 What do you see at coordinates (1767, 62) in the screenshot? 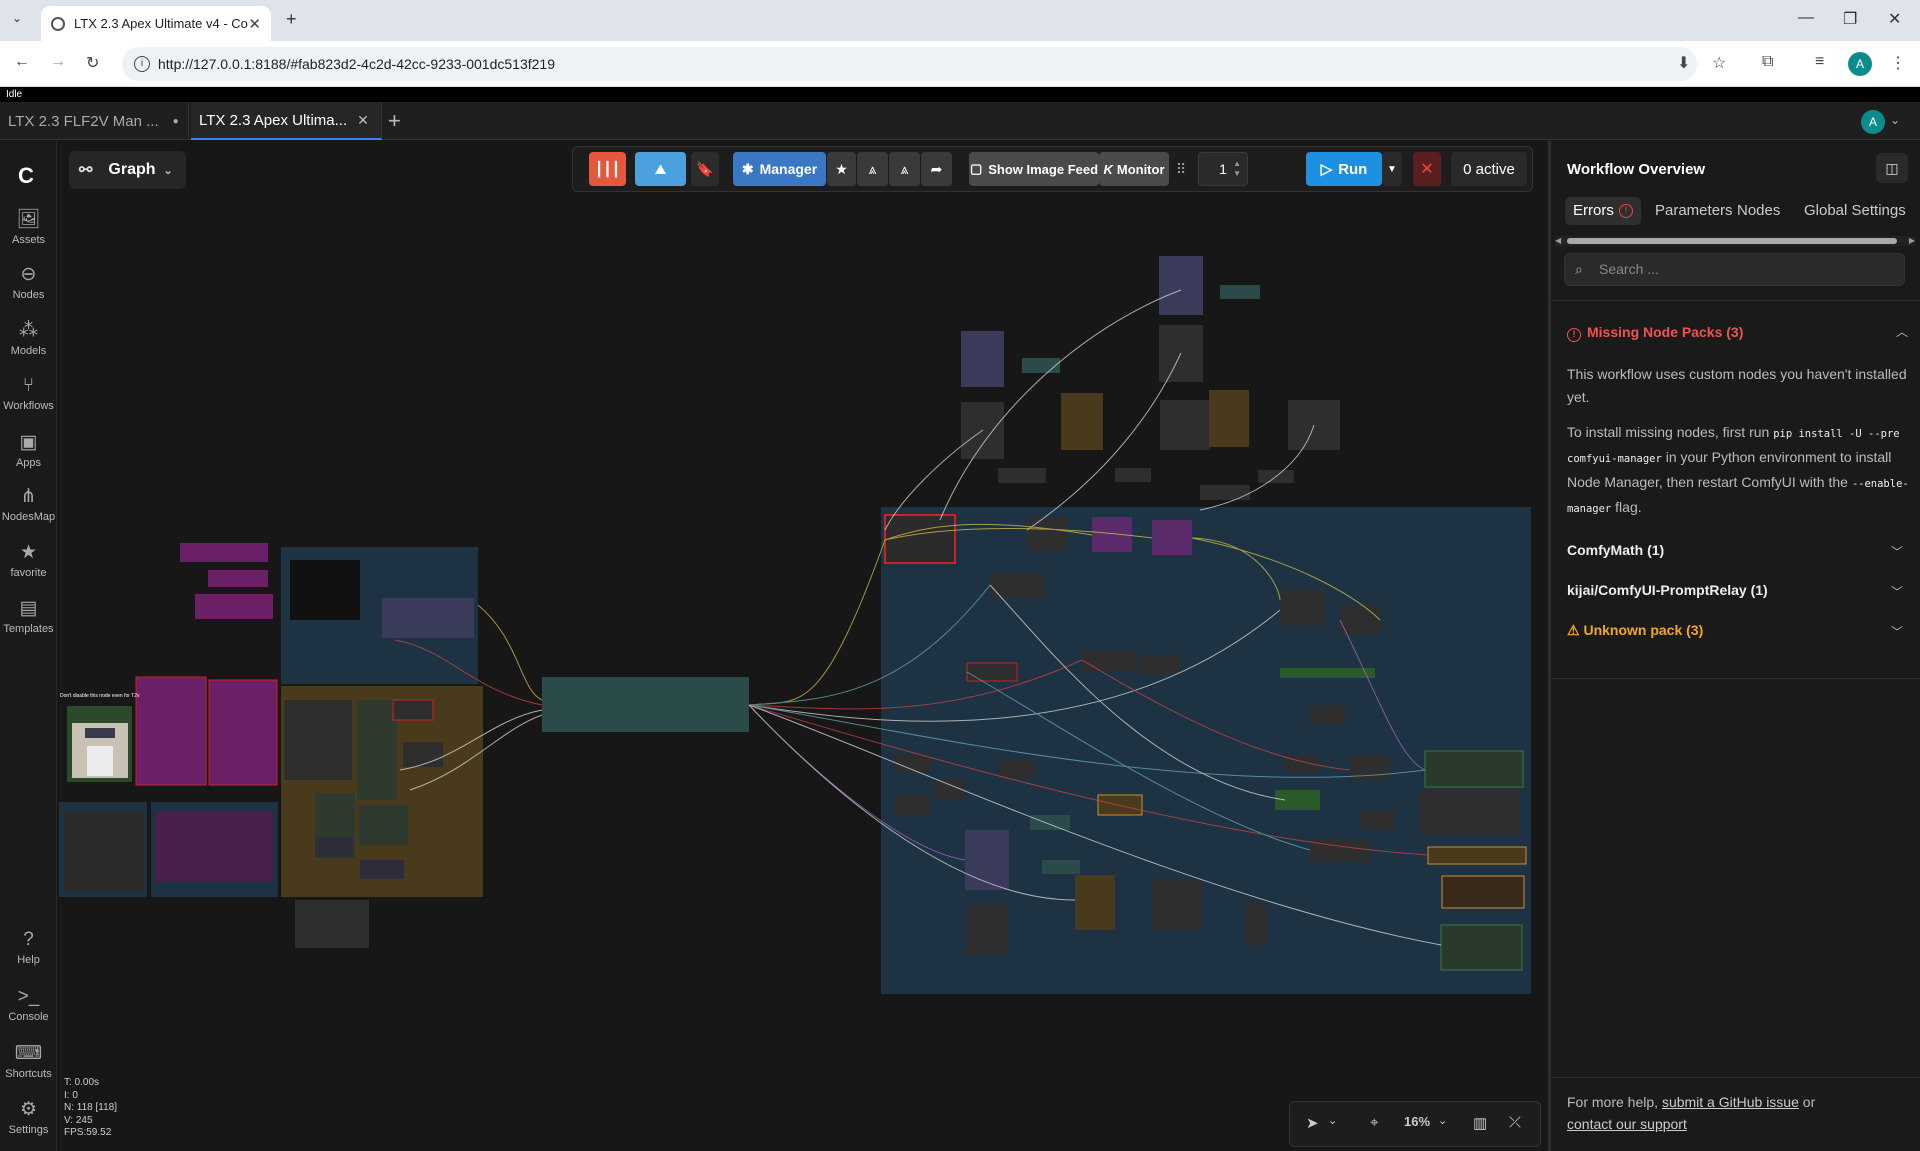
I see `extensions-icon: ⧉` at bounding box center [1767, 62].